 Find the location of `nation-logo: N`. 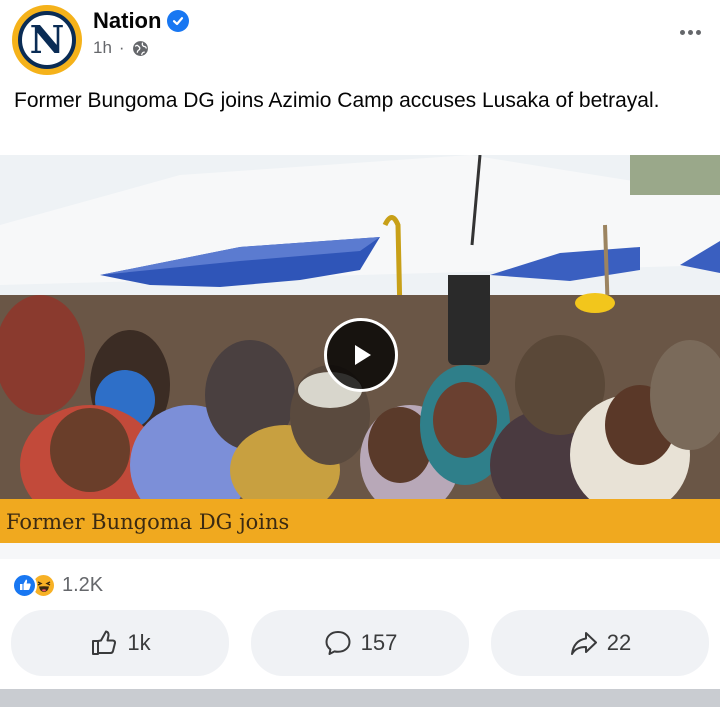

nation-logo: N is located at coordinates (47, 40).